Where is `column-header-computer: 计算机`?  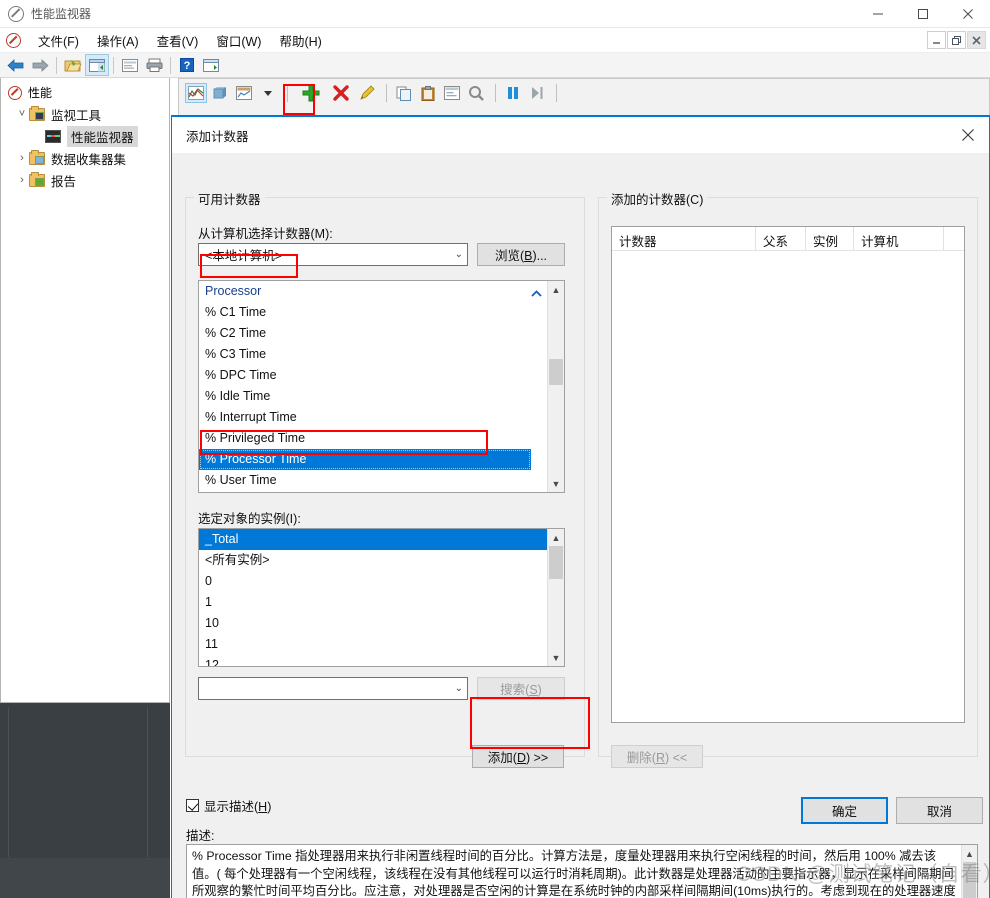 column-header-computer: 计算机 is located at coordinates (899, 238).